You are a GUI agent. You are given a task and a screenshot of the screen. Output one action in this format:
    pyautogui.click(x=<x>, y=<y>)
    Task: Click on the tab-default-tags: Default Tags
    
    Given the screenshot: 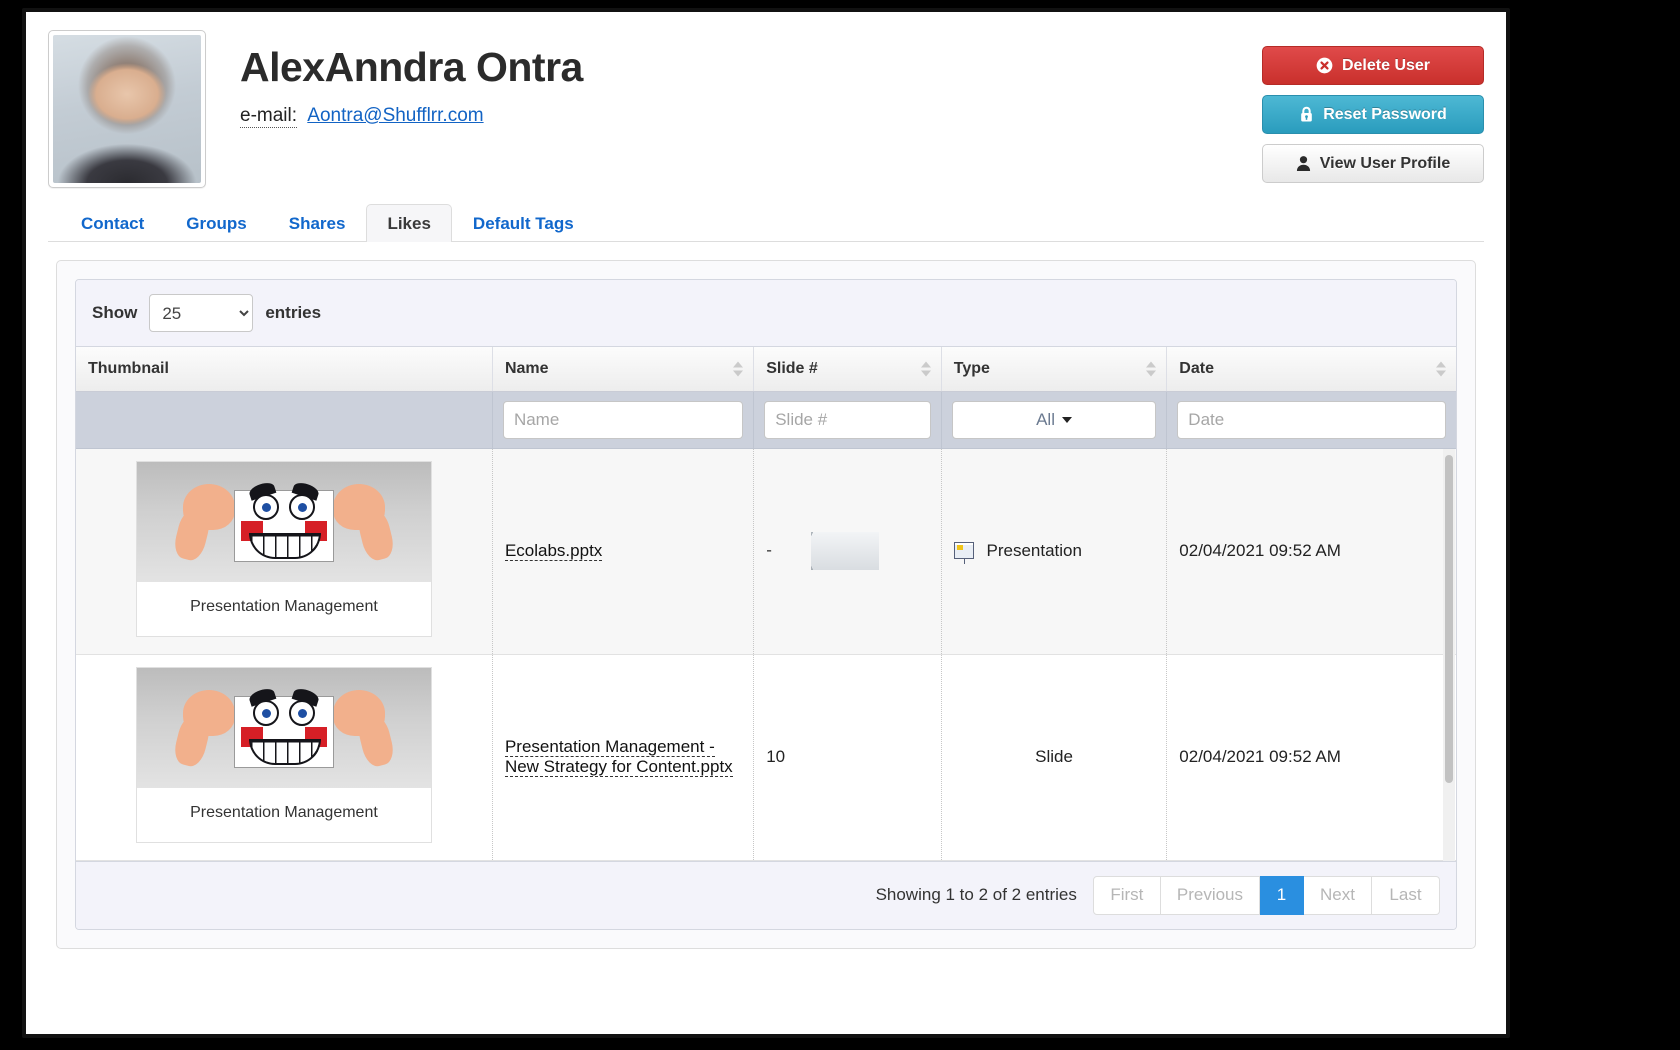 What is the action you would take?
    pyautogui.click(x=523, y=223)
    